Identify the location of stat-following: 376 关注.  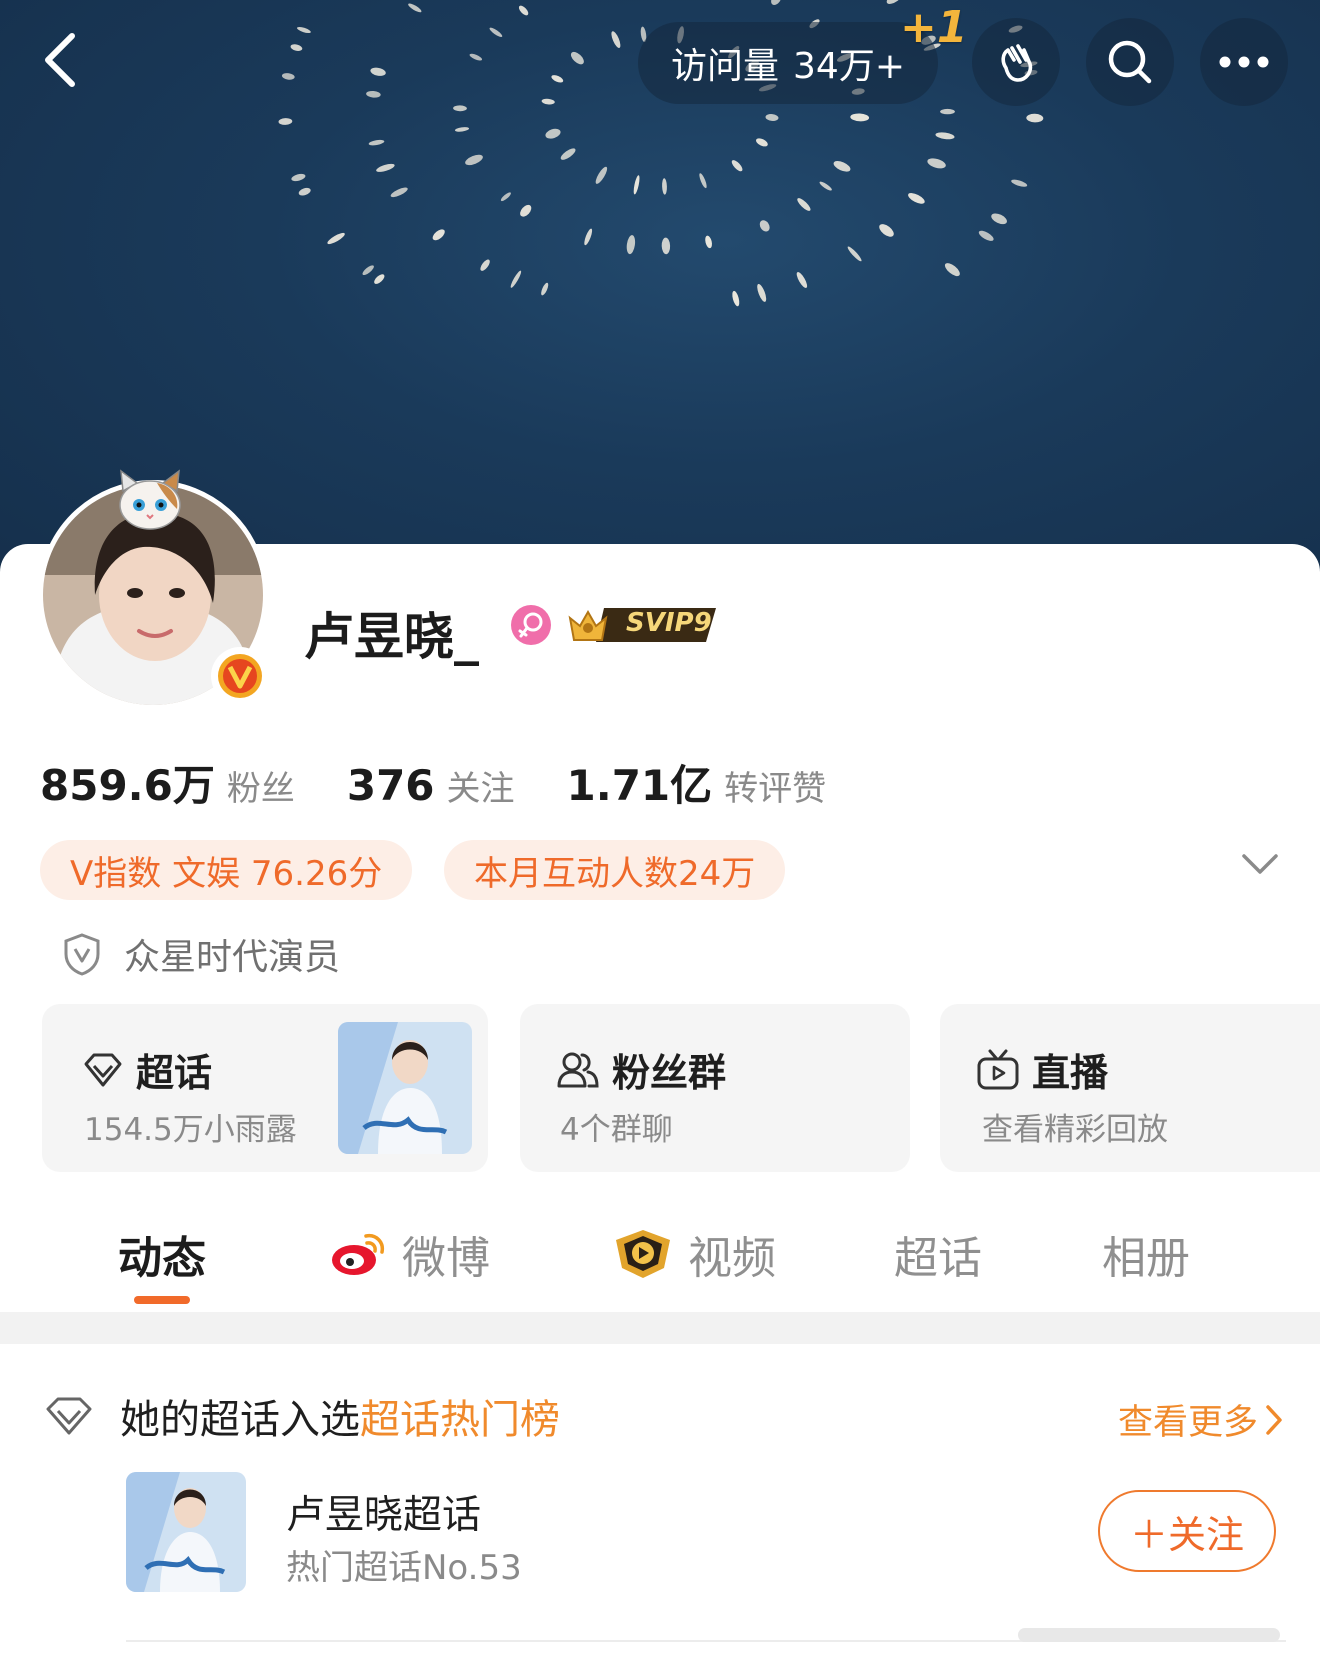
(431, 785).